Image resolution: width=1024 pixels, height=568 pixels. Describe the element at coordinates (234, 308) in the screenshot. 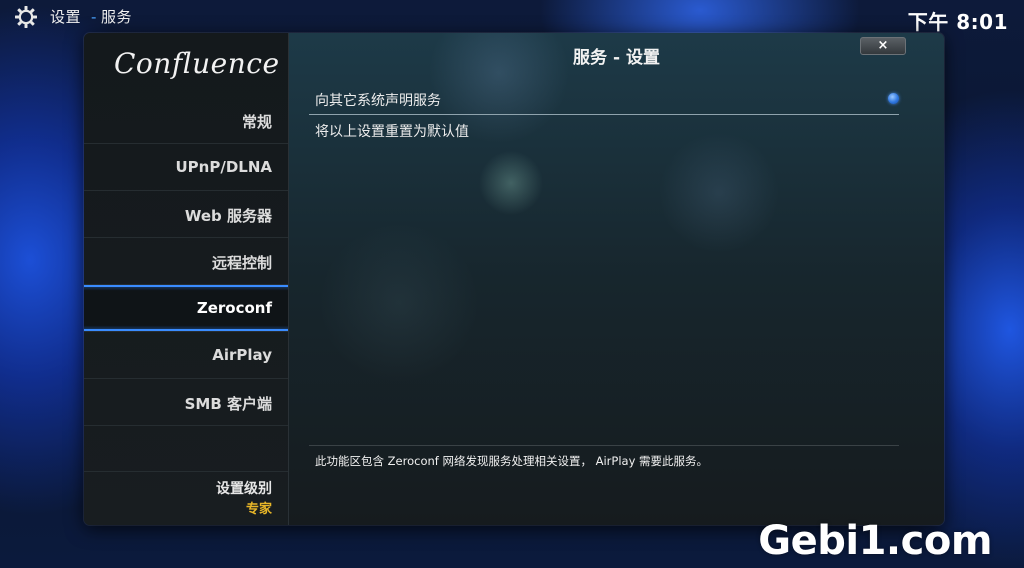

I see `sidebar-item-label: Zeroconf` at that location.